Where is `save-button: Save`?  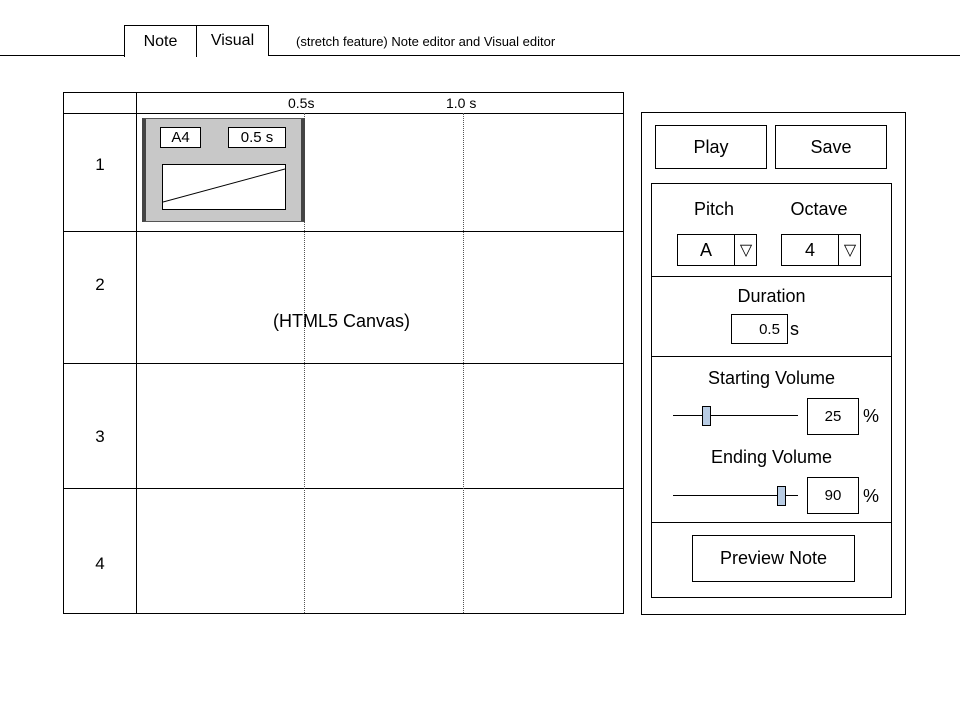 save-button: Save is located at coordinates (831, 147).